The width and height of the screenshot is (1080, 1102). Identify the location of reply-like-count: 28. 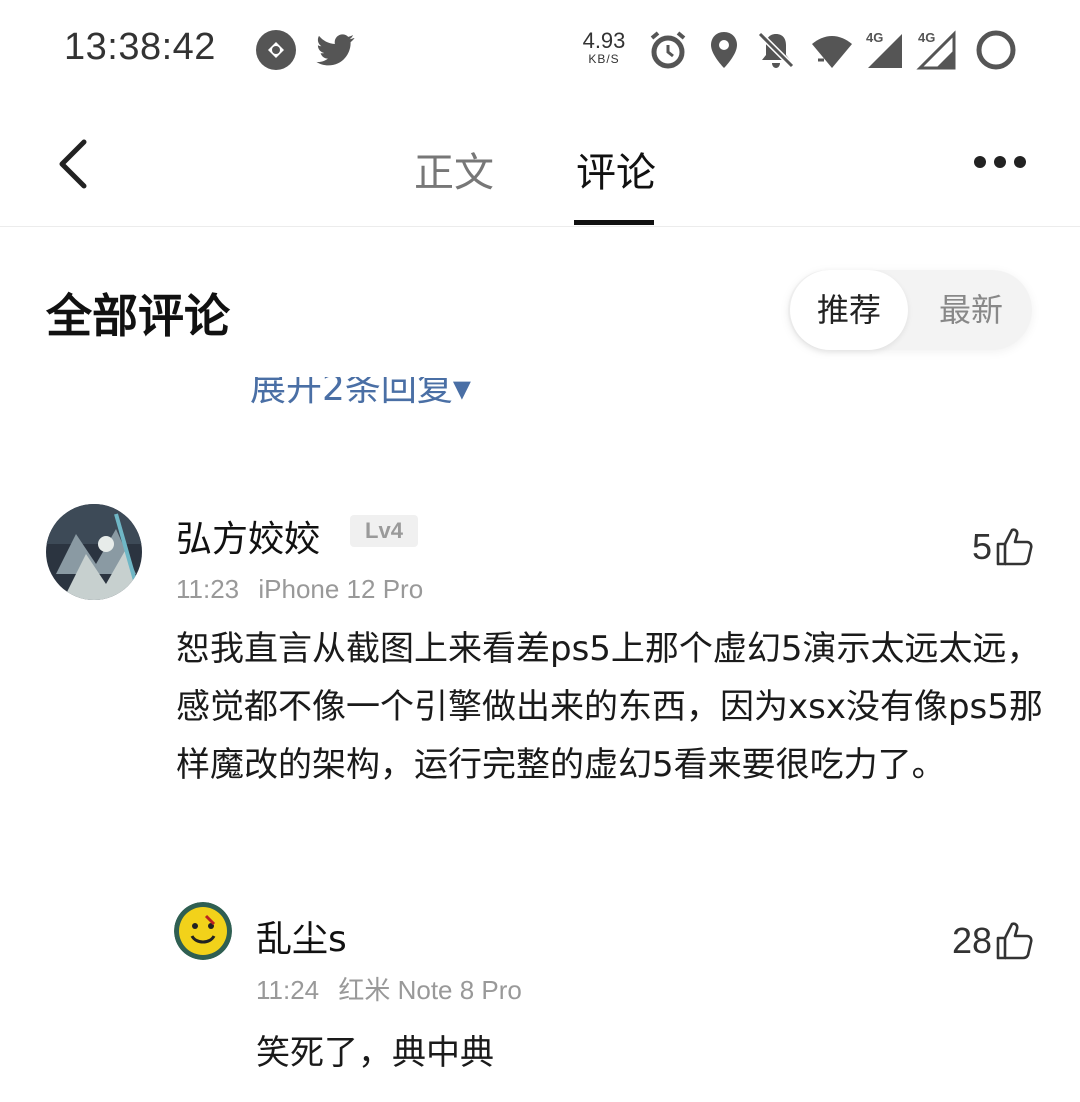
(971, 940).